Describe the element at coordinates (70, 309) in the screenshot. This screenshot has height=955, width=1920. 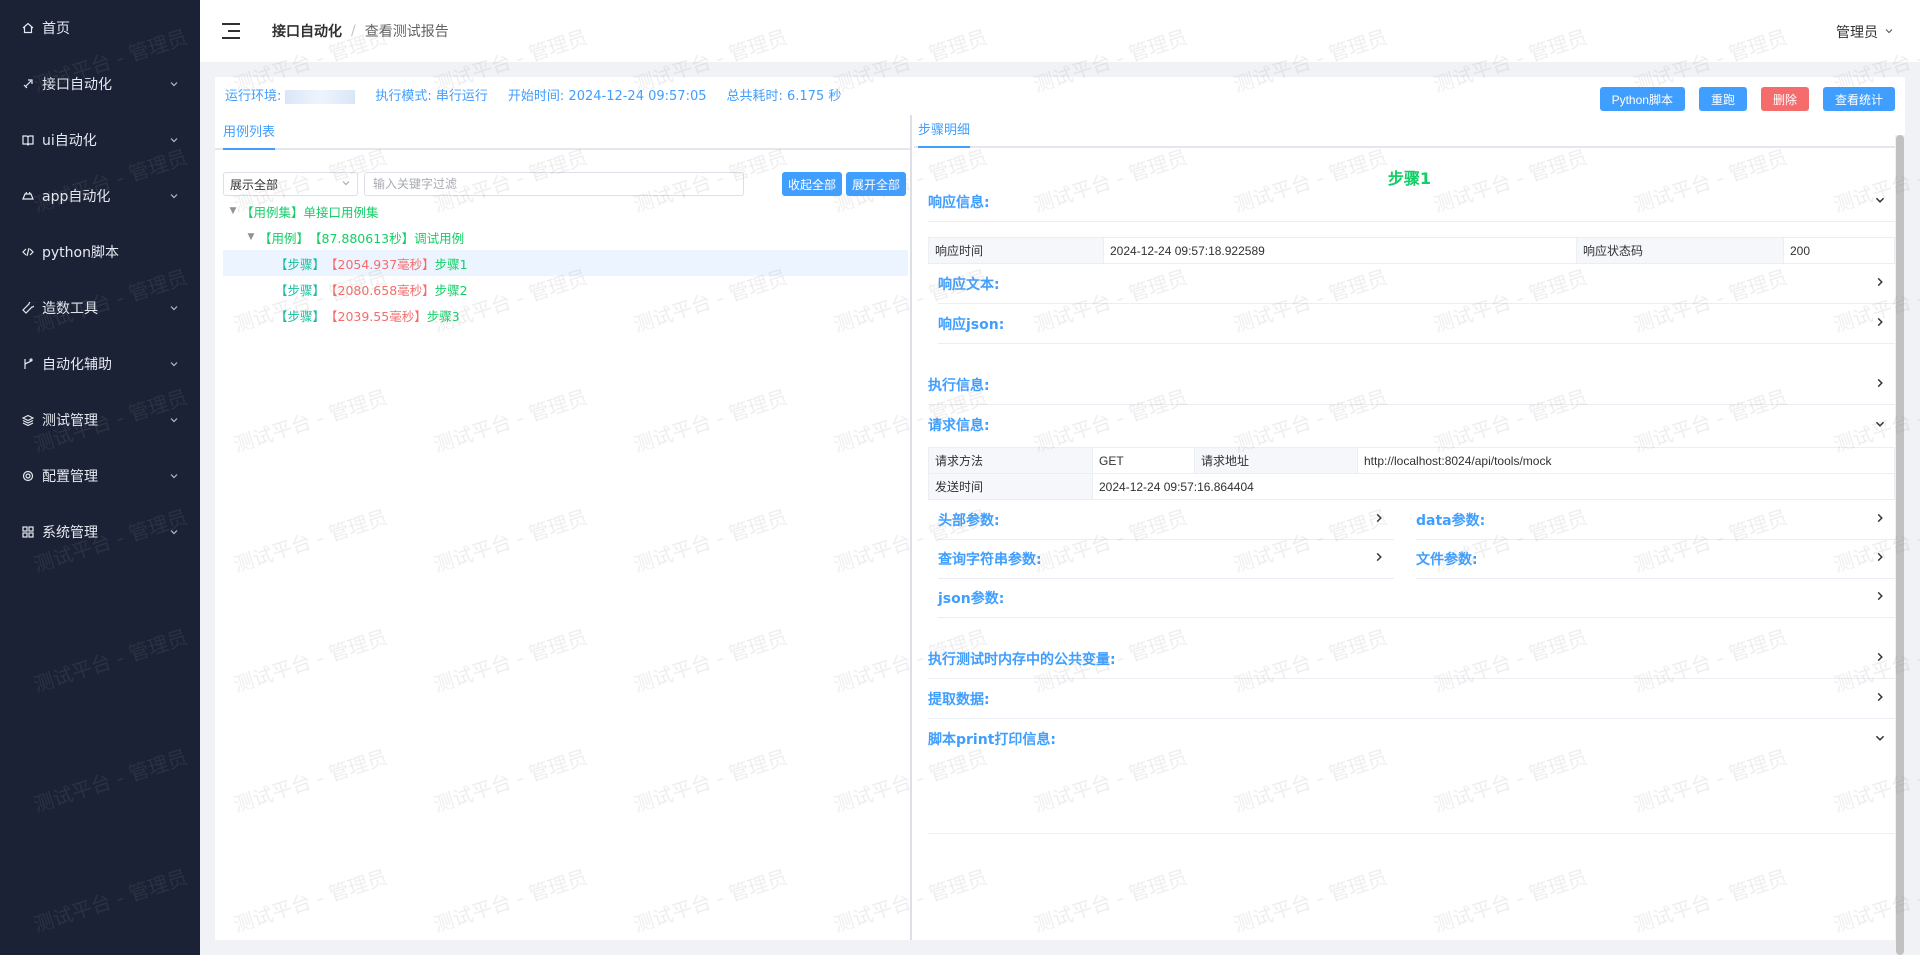
I see `sidebar-item-label: 造数工具` at that location.